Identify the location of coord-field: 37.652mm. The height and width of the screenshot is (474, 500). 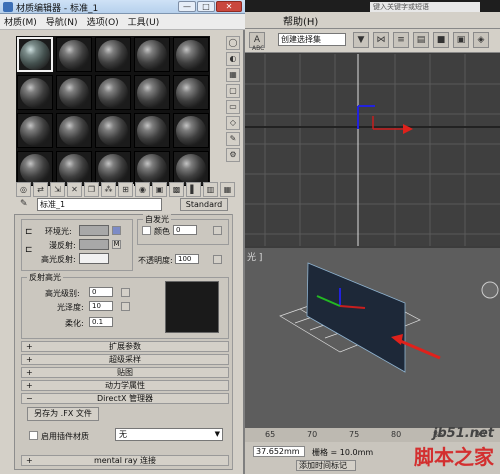
(279, 451).